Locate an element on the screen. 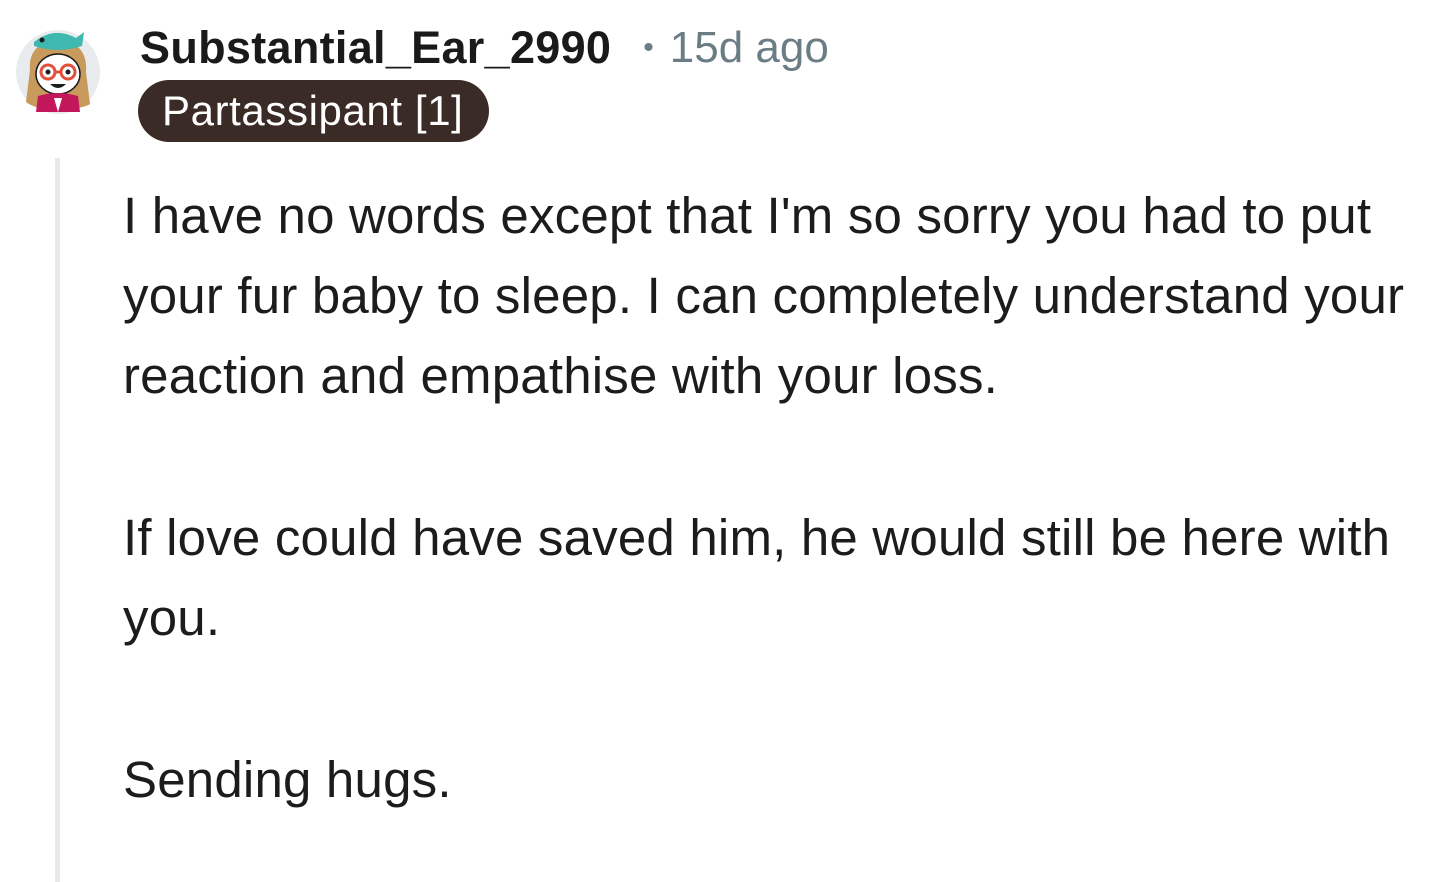  comment-header: Substantial_Ear_2990 • 15d ago is located at coordinates (484, 48).